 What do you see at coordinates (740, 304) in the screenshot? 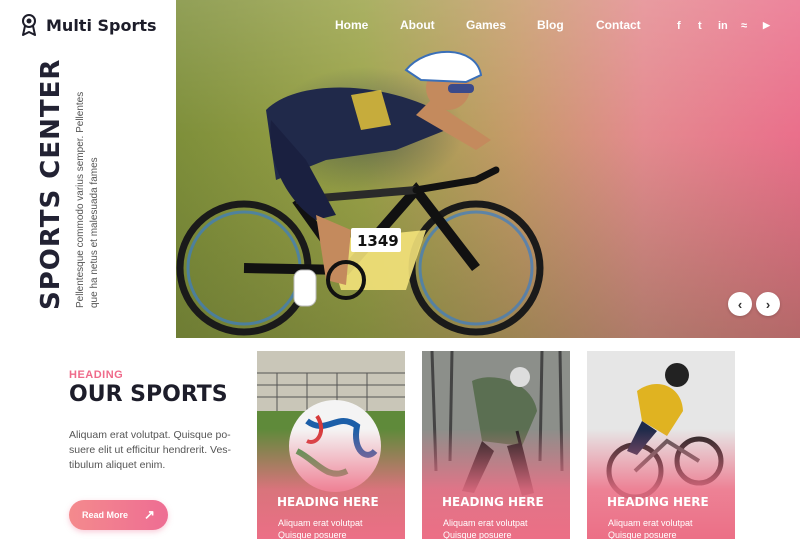
I see `slider-prev-button: ‹` at bounding box center [740, 304].